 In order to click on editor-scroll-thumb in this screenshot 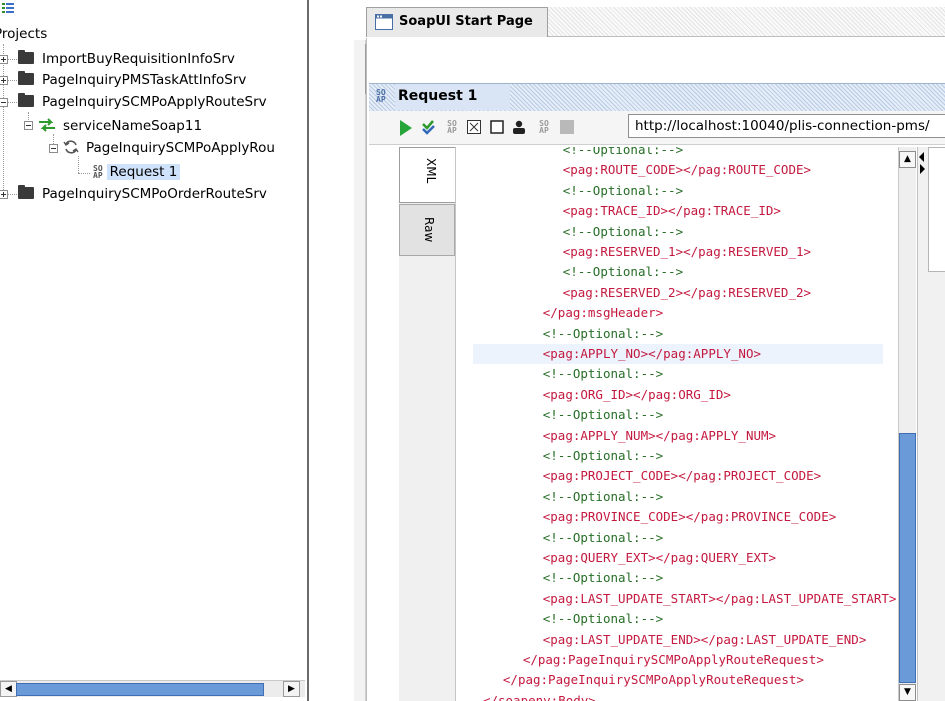, I will do `click(907, 558)`.